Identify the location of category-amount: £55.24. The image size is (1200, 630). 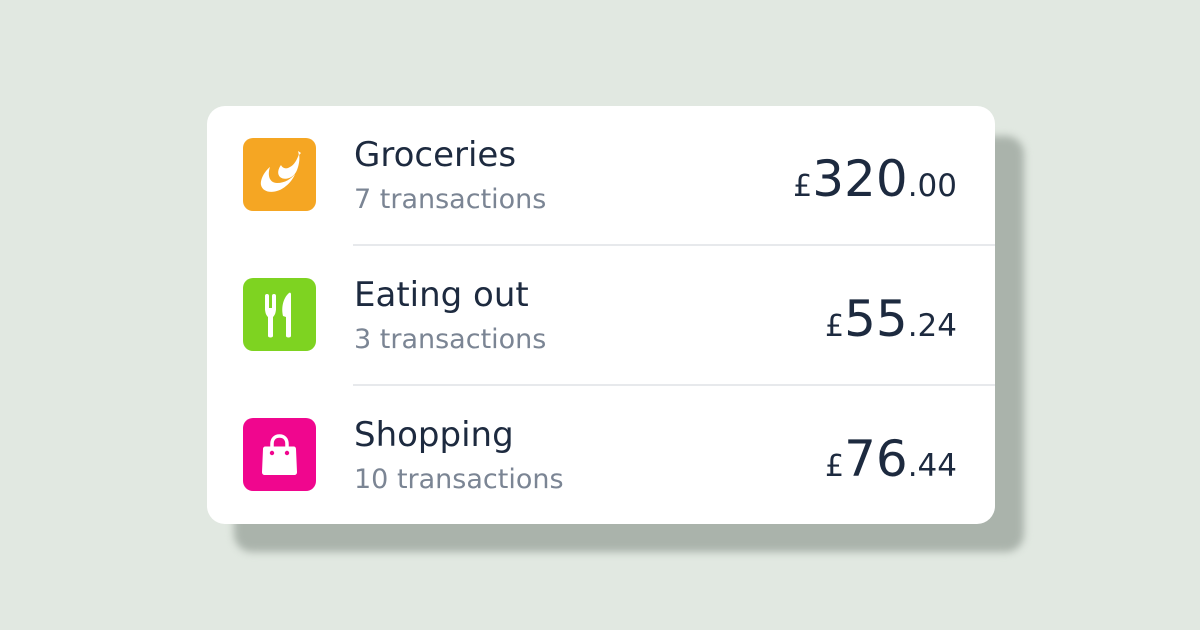
(891, 319).